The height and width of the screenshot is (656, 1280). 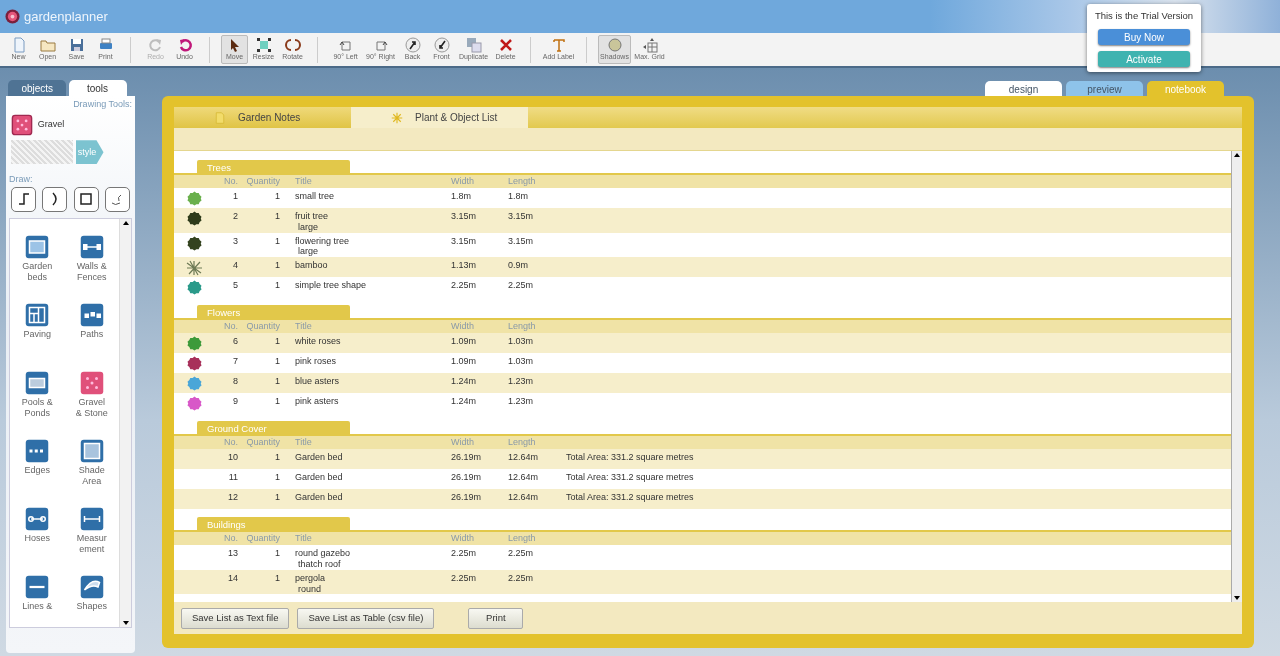 I want to click on table-cell: Total Area: 331.2 square metres, so click(x=630, y=497).